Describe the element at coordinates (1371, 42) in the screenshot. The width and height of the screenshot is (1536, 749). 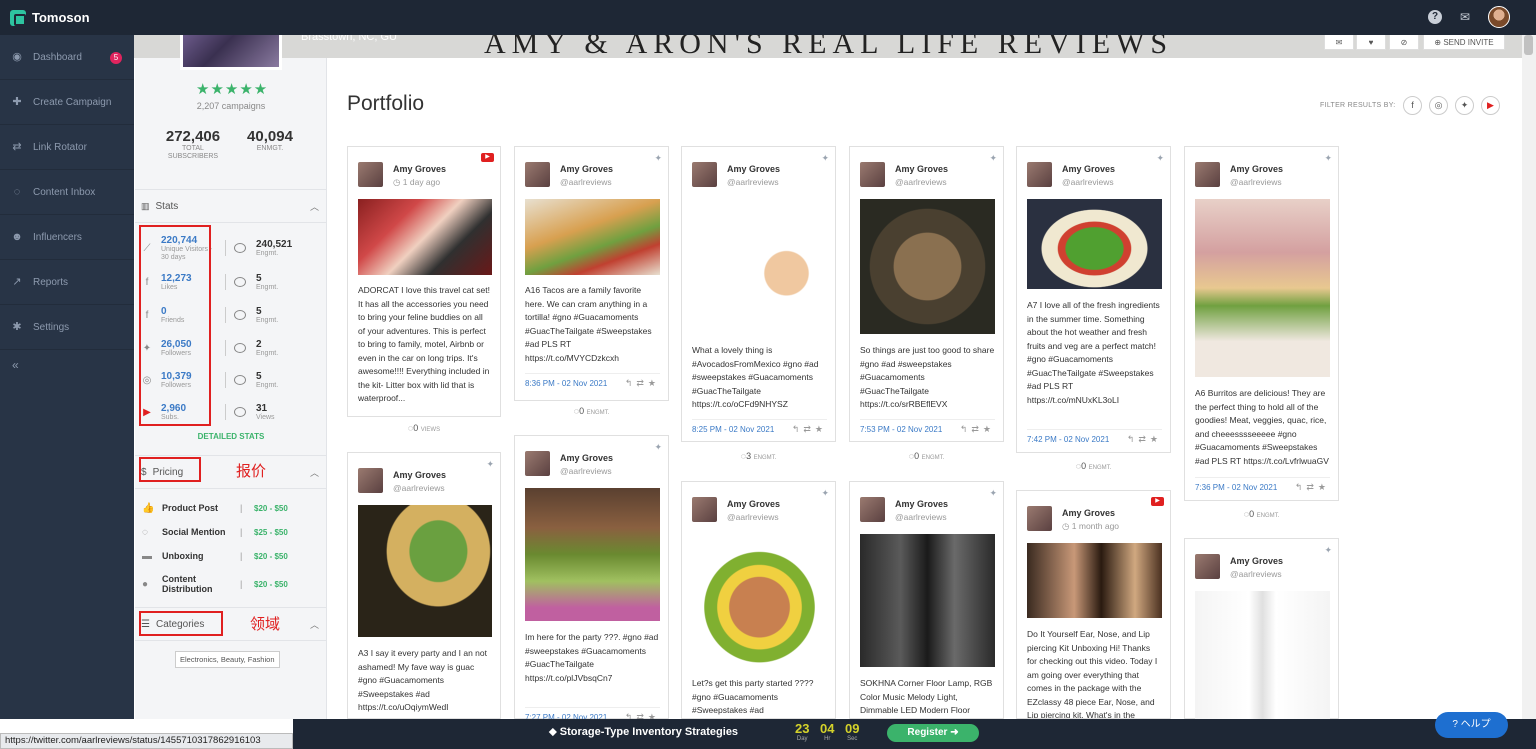
I see `favorite-button: ♥` at that location.